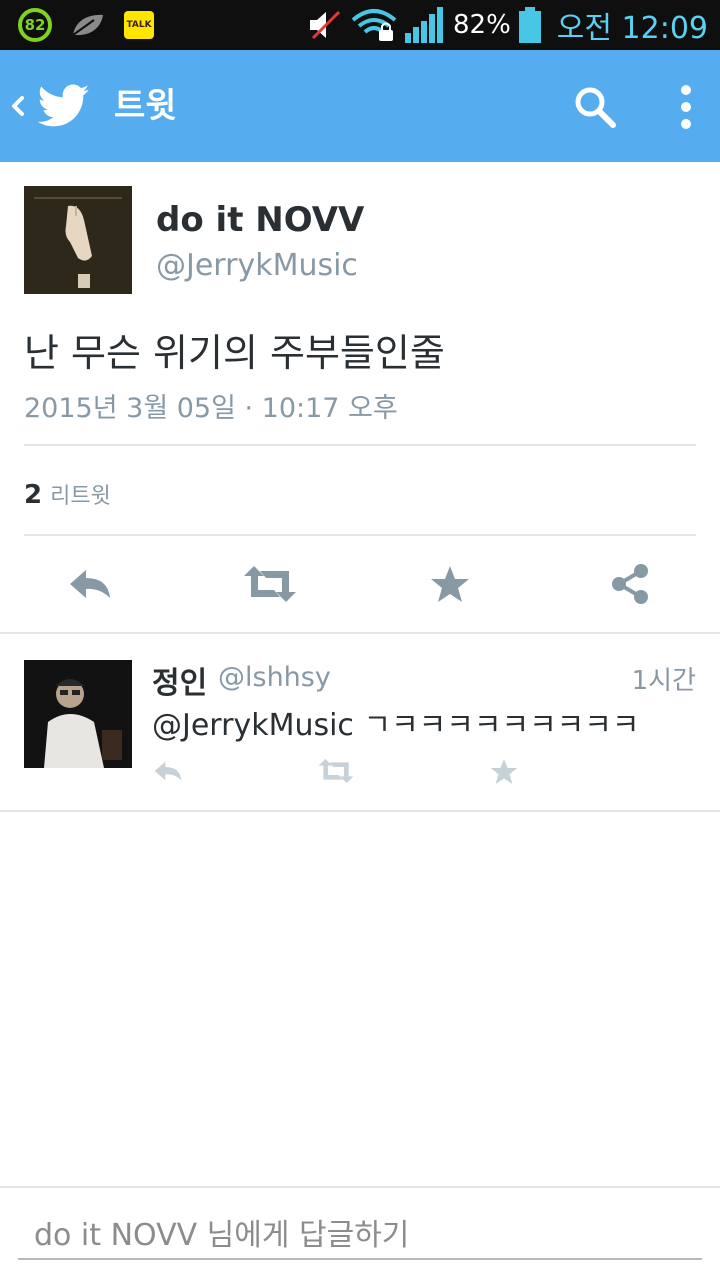 This screenshot has height=1280, width=720. What do you see at coordinates (325, 25) in the screenshot?
I see `mute-icon` at bounding box center [325, 25].